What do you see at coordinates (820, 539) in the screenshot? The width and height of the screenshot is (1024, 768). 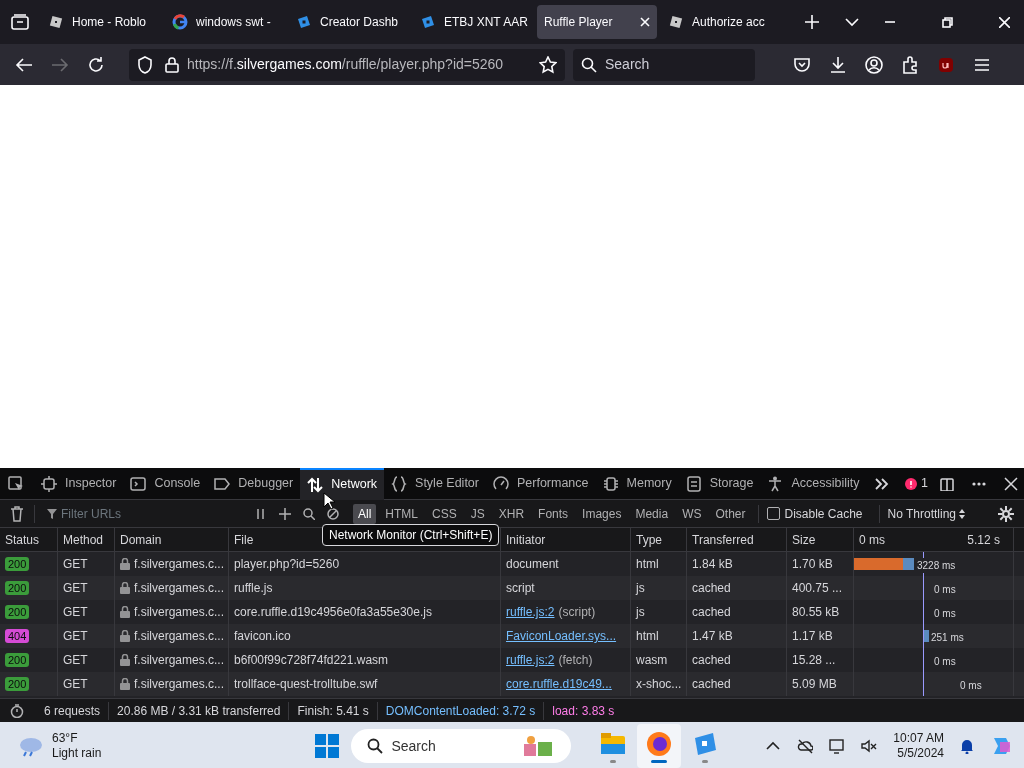 I see `column-header: Size` at bounding box center [820, 539].